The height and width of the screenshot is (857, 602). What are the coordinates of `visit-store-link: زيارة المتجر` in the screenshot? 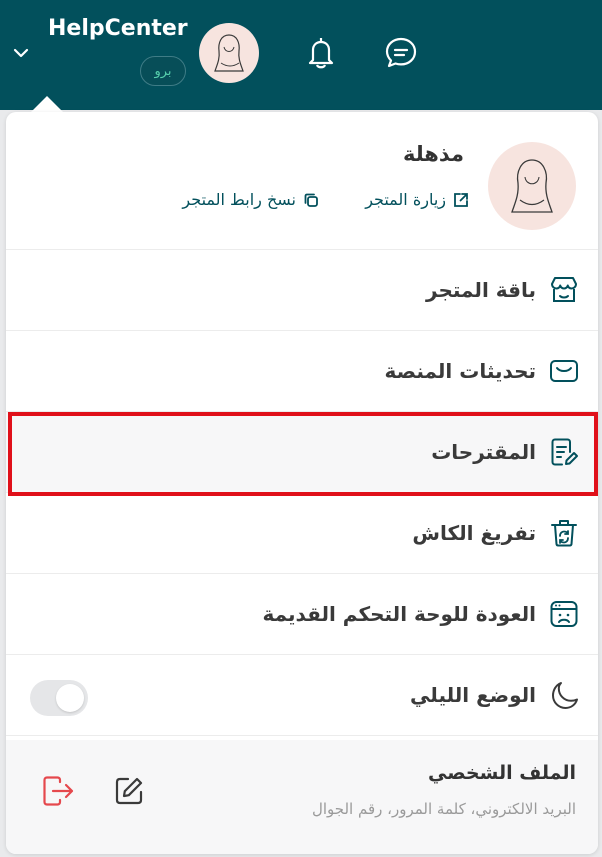 It's located at (417, 199).